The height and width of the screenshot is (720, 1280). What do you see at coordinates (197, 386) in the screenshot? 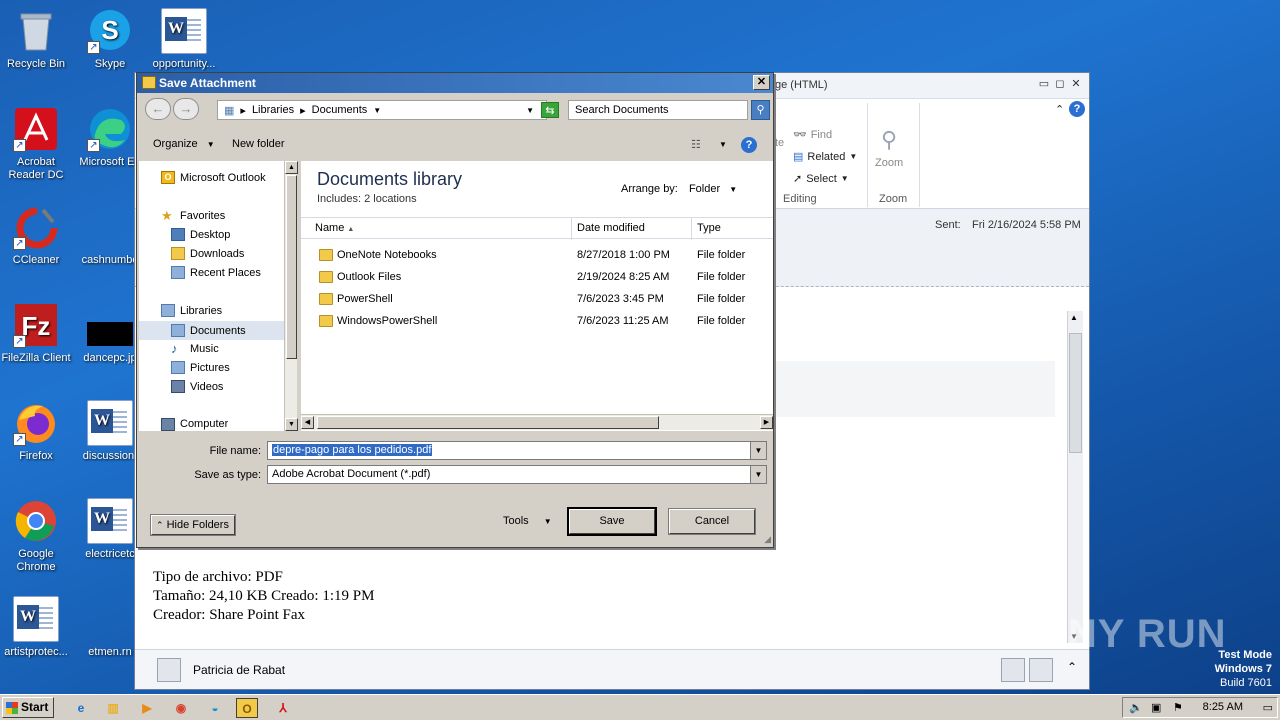
I see `nav-videos: Videos` at bounding box center [197, 386].